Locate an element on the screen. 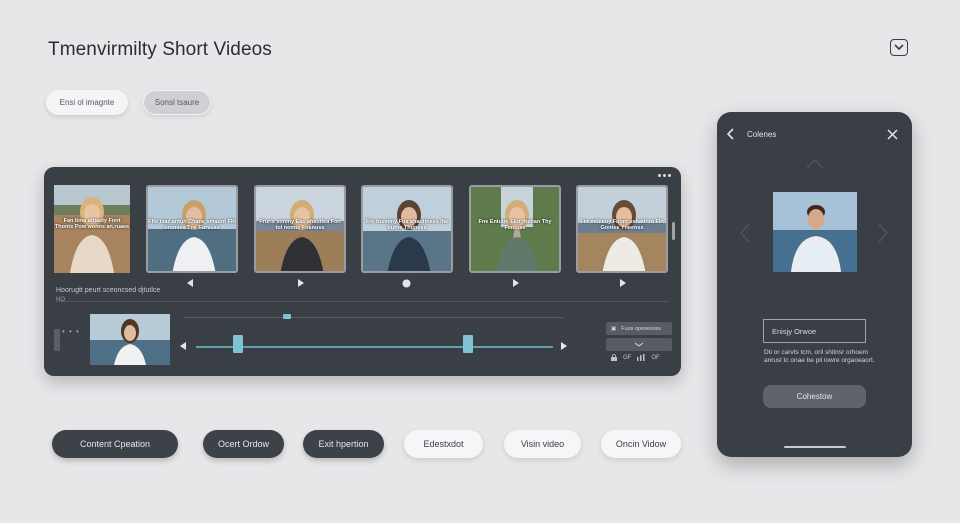 The image size is (960, 523). video-thumbnail: Fne Entuire Ekir thetian Thy Fentuss is located at coordinates (515, 229).